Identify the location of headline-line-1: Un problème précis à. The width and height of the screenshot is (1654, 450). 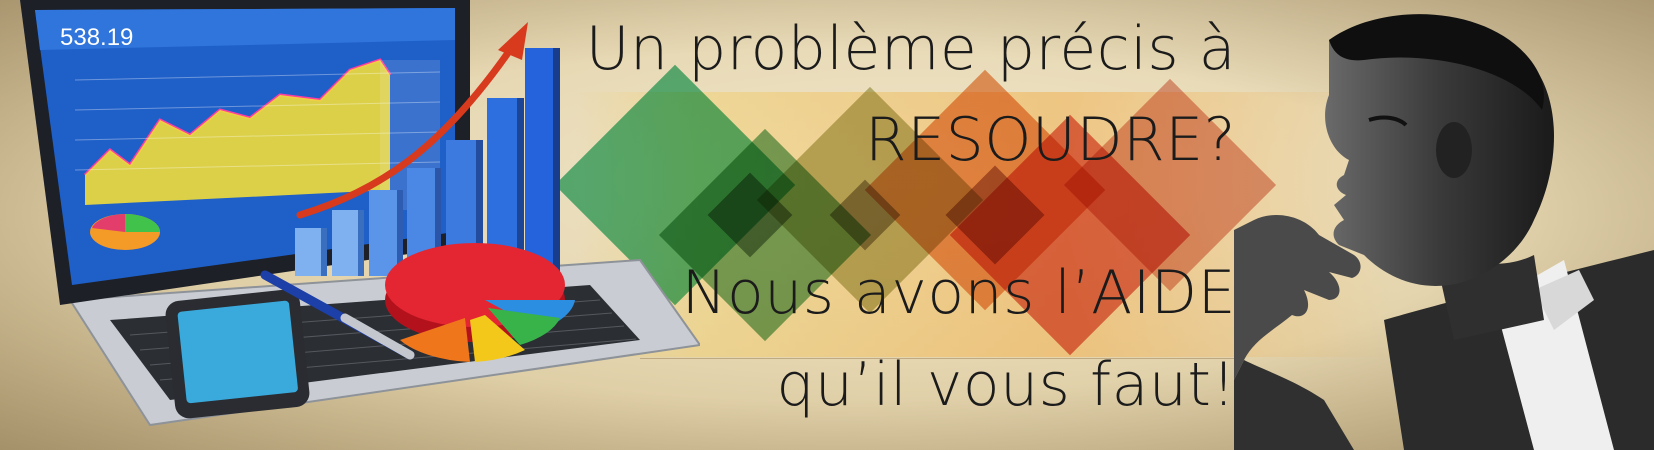
(910, 49).